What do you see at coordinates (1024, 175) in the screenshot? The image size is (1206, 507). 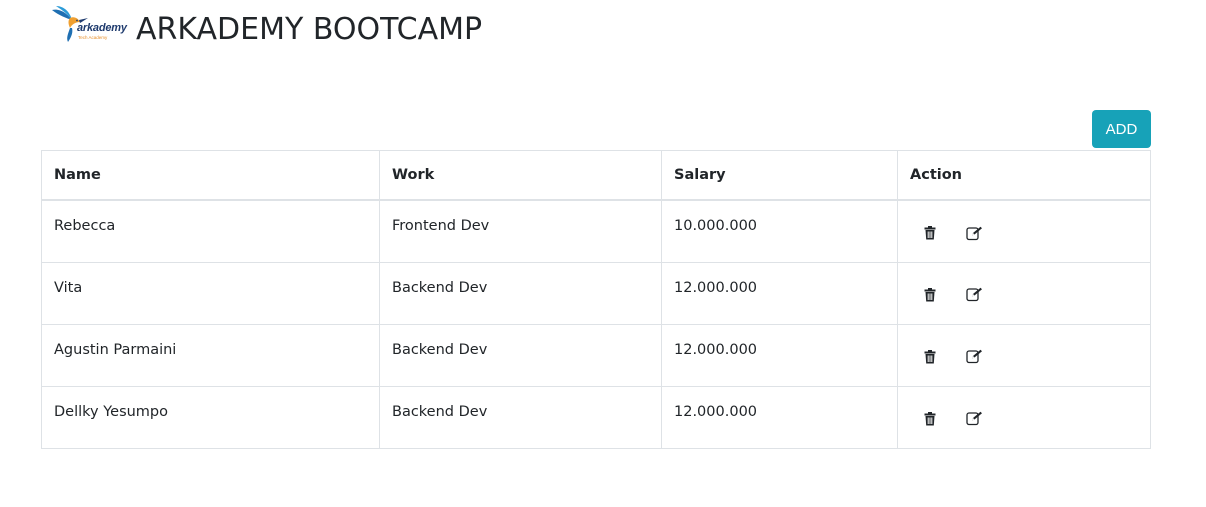 I see `column-header-action: Action` at bounding box center [1024, 175].